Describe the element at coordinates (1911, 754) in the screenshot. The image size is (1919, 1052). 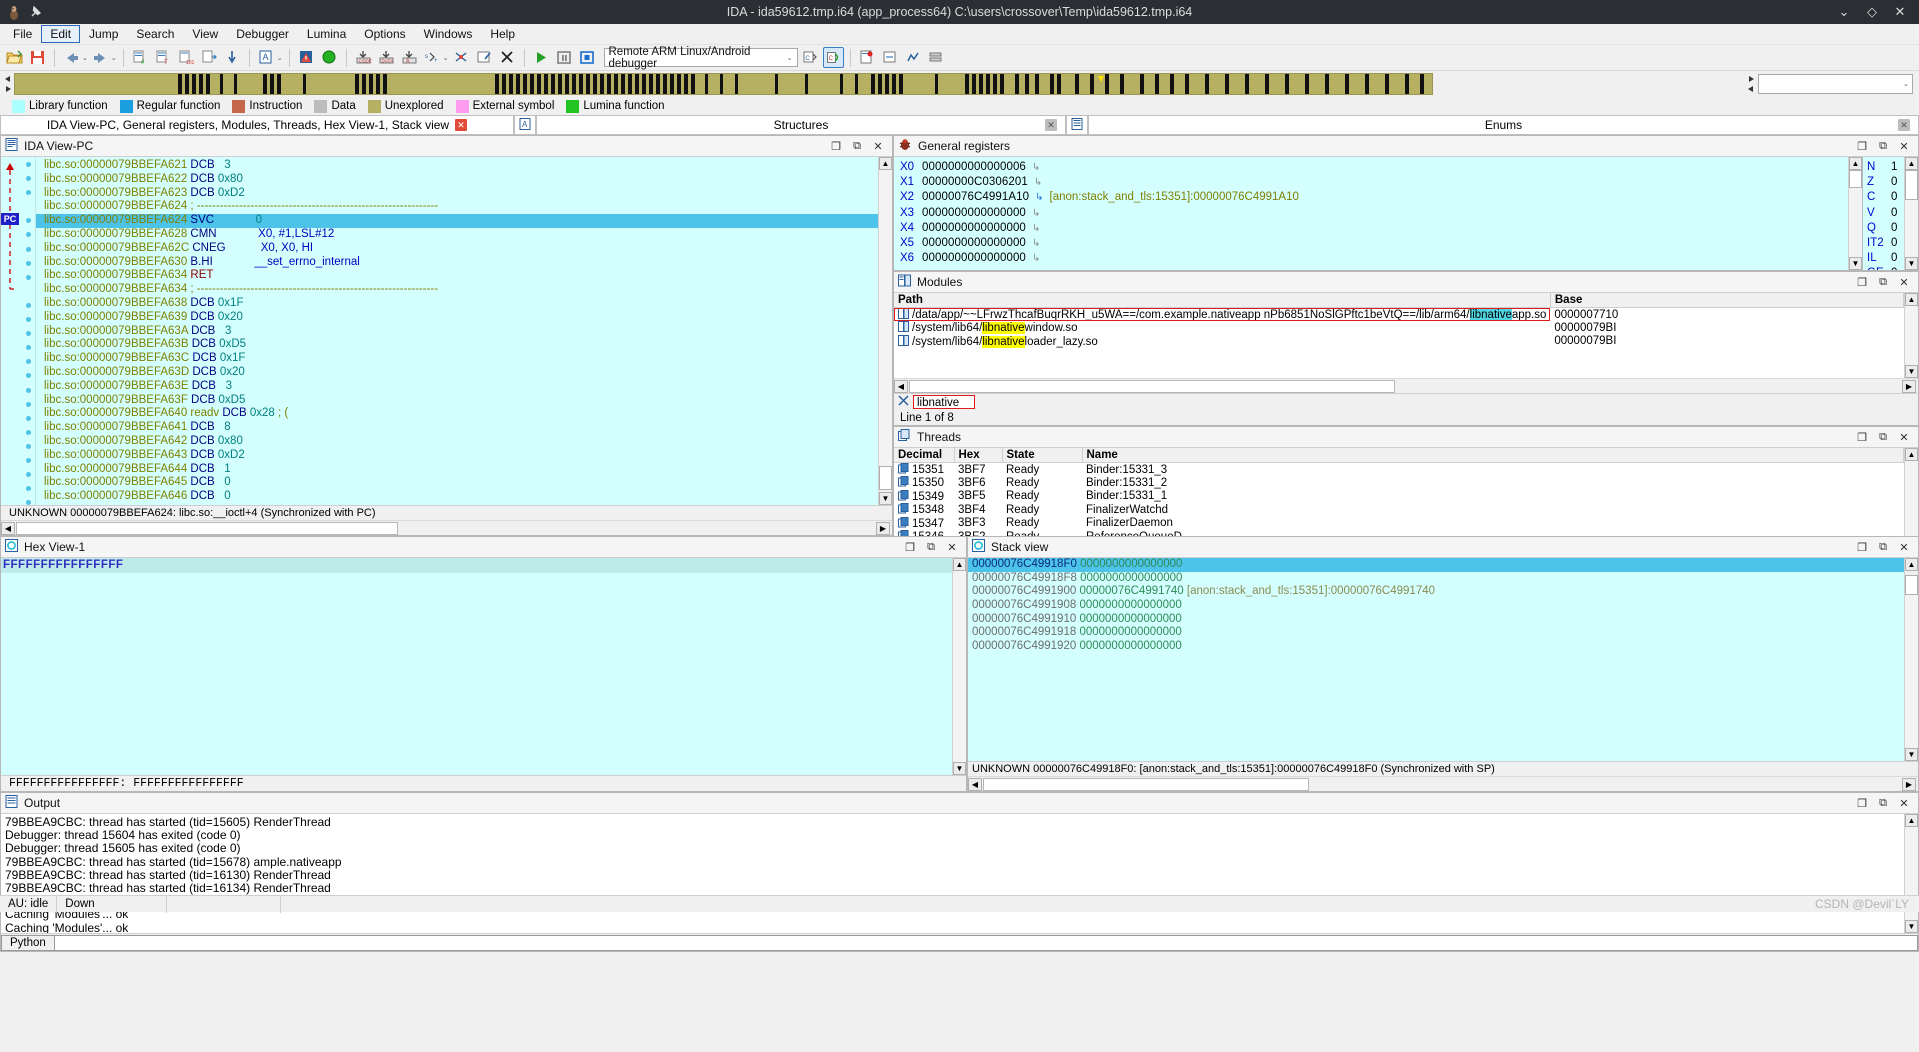
I see `scroll-down-icon: ▼` at that location.